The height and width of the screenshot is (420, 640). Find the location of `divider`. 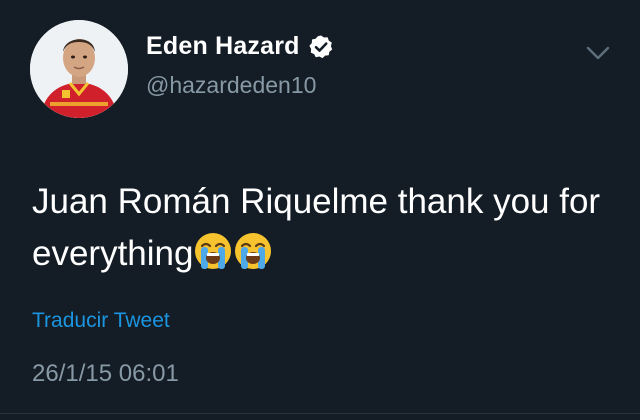

divider is located at coordinates (320, 413).